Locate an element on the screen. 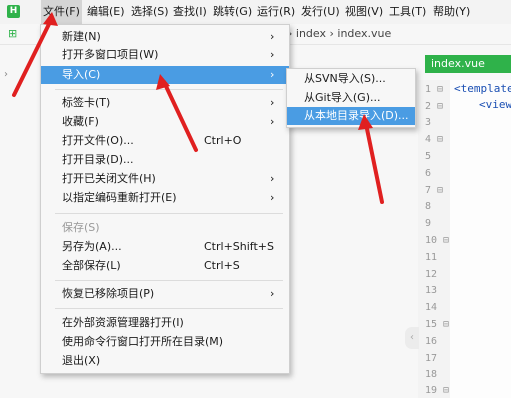 This screenshot has width=511, height=398. line-number: 3 is located at coordinates (428, 122).